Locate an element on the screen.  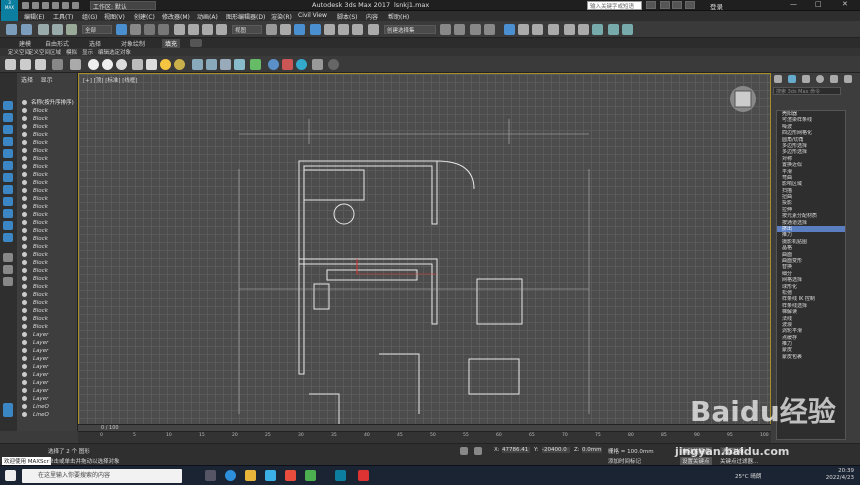
ribbon-define-flows: 定义空间 is located at coordinates (19, 52).